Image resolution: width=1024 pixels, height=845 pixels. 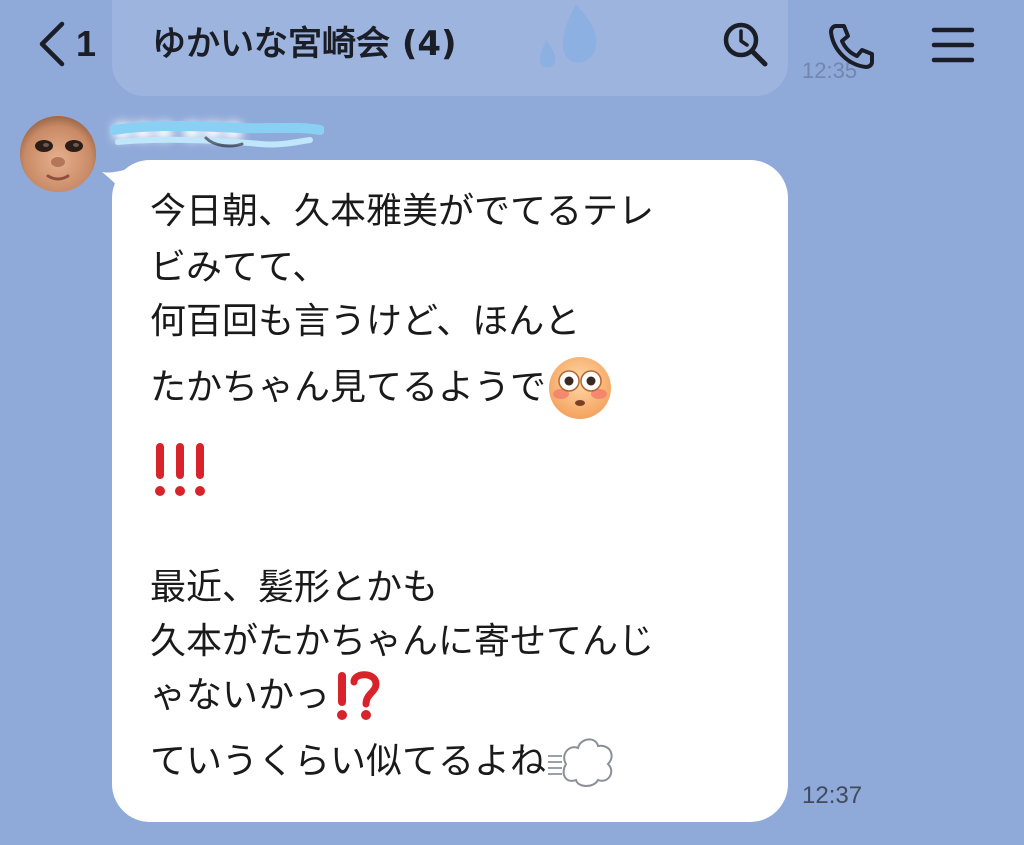 I want to click on chat-header: 1 ゆかいな宮崎会 (4), so click(x=512, y=44).